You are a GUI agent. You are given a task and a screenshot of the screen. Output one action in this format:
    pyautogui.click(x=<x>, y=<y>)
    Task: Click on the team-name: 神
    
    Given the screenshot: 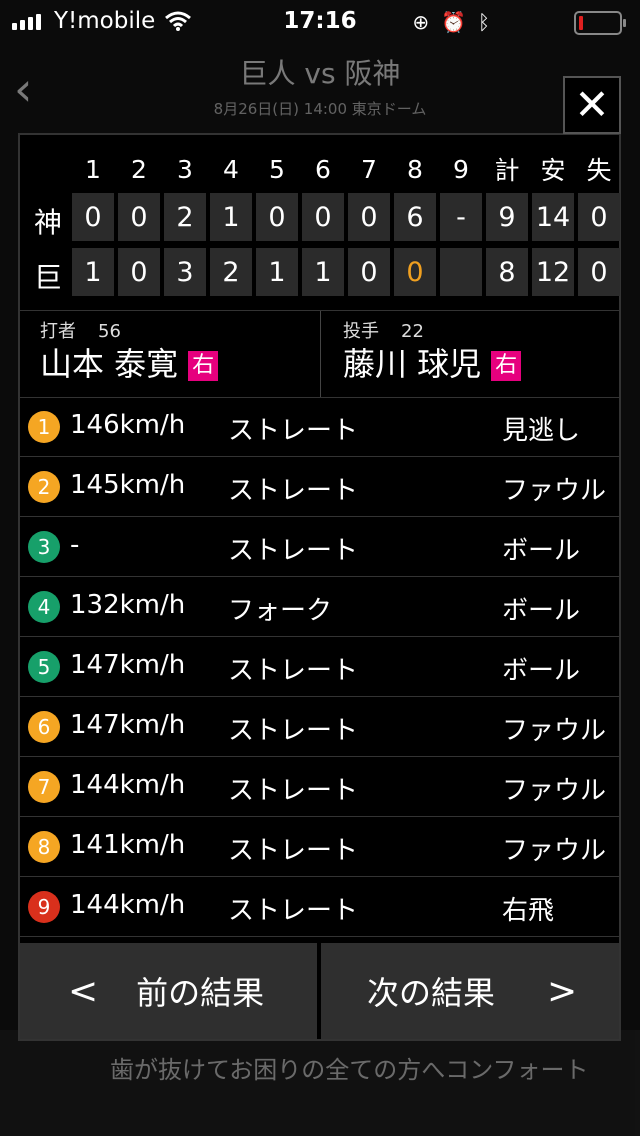 What is the action you would take?
    pyautogui.click(x=47, y=222)
    